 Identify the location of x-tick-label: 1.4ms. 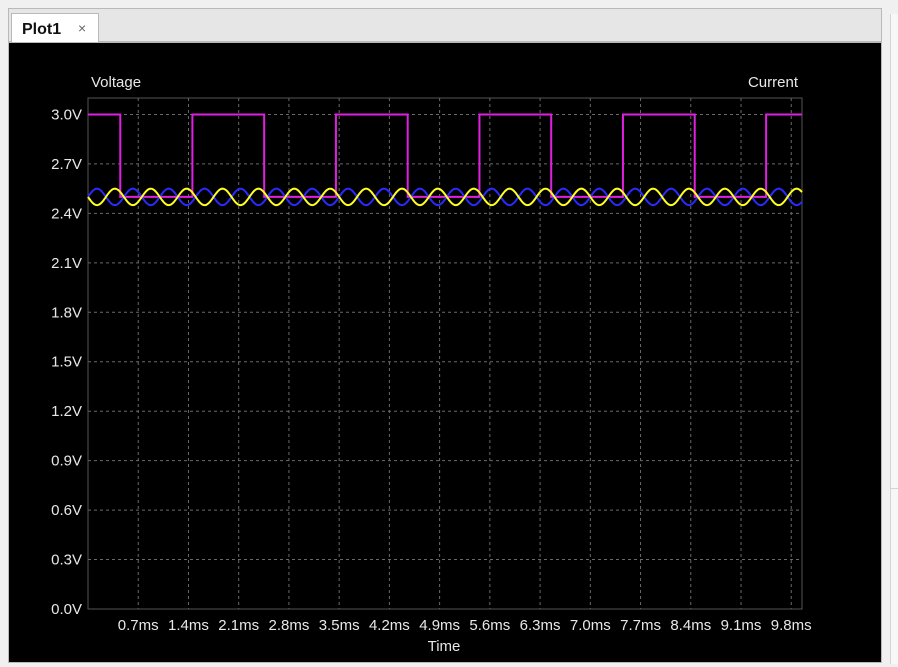
(188, 625).